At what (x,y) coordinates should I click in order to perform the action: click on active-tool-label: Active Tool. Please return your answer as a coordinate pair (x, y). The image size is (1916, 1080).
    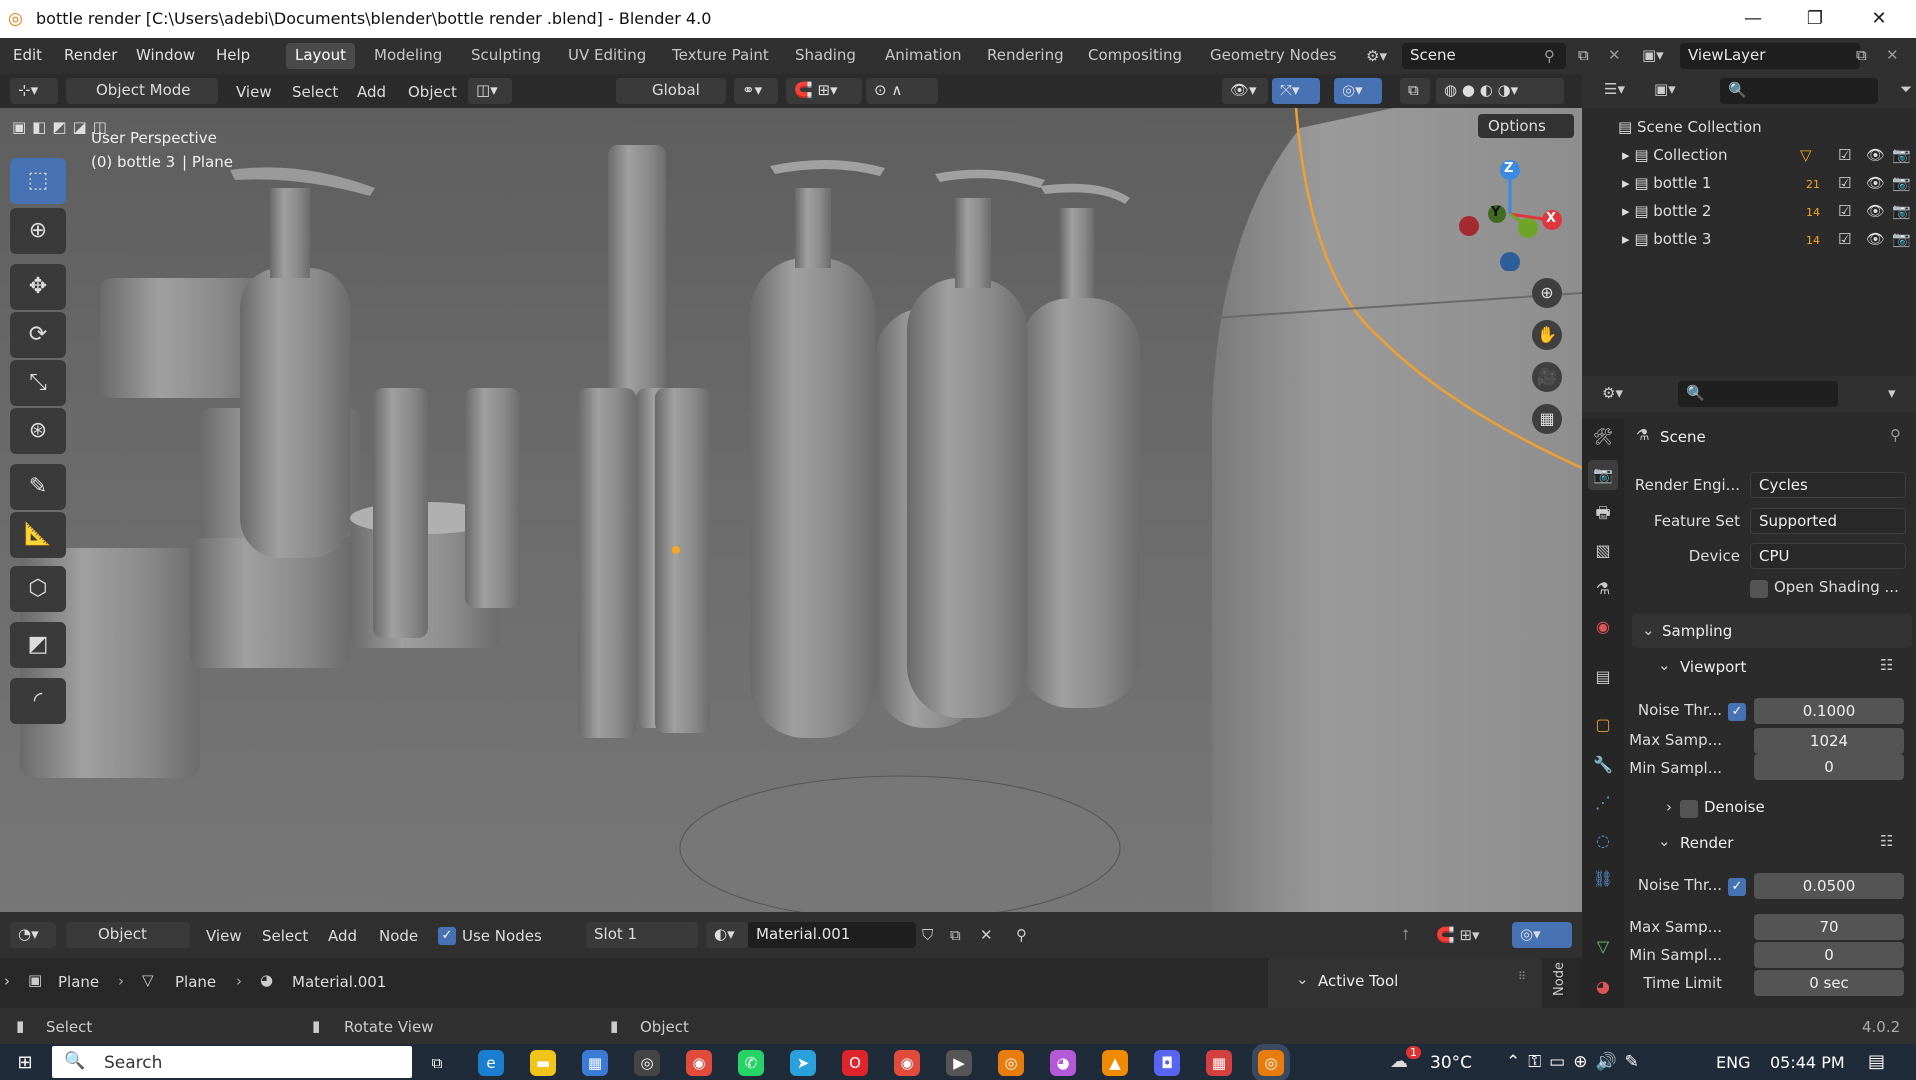
    Looking at the image, I should click on (1358, 981).